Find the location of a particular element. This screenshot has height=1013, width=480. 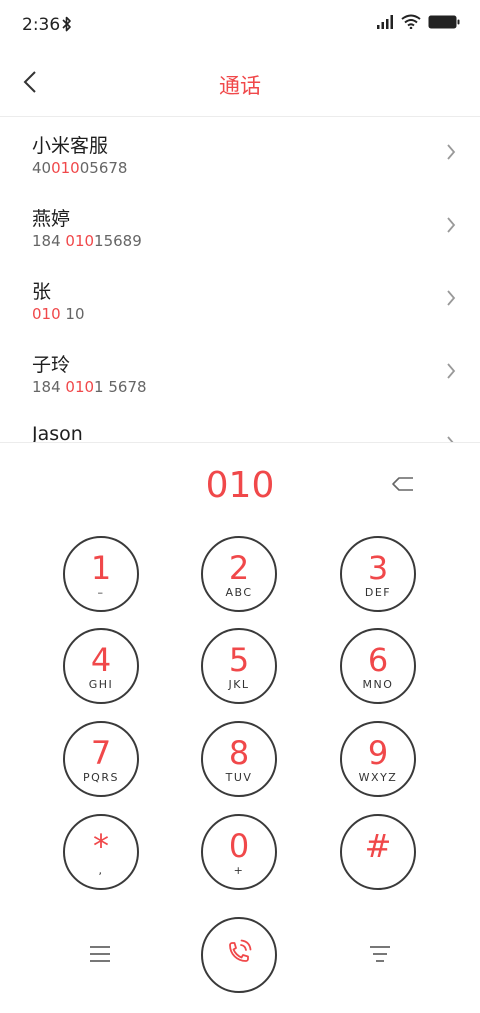

key-digit: 3 is located at coordinates (378, 568).